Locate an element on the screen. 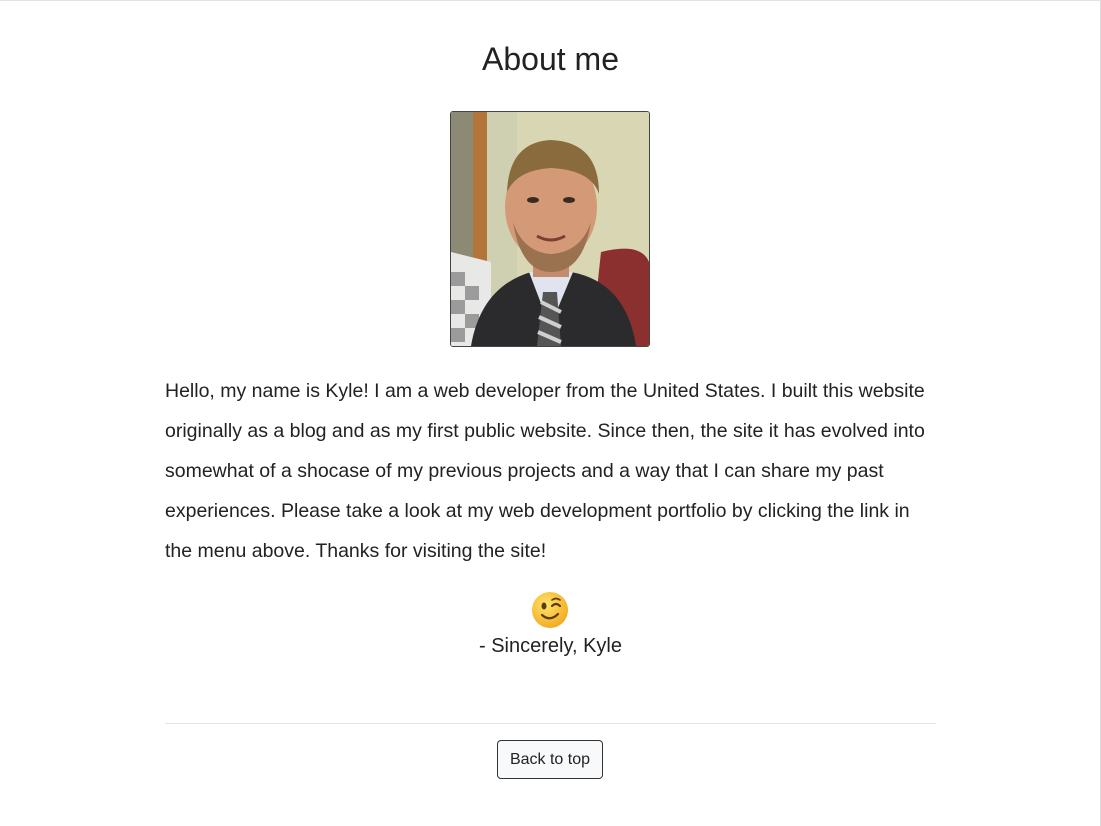 The image size is (1101, 826). signature: - Sincerely, Kyle is located at coordinates (550, 646).